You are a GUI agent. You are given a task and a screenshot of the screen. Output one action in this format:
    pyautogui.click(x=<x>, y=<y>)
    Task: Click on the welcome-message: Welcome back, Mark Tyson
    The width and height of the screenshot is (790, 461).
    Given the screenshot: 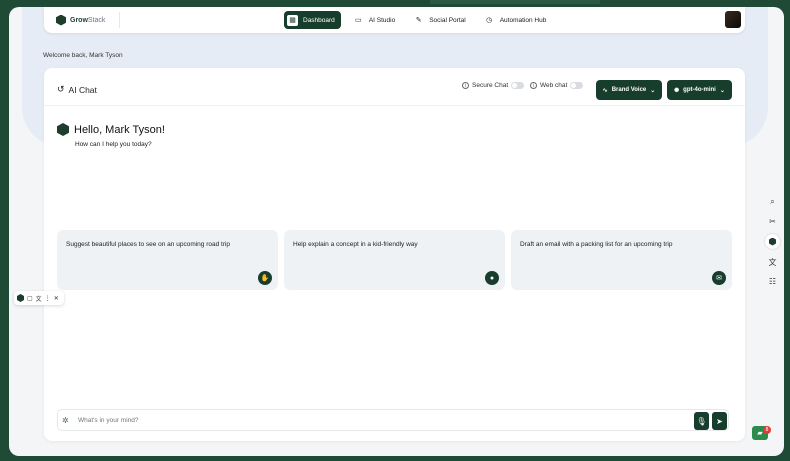 What is the action you would take?
    pyautogui.click(x=83, y=55)
    